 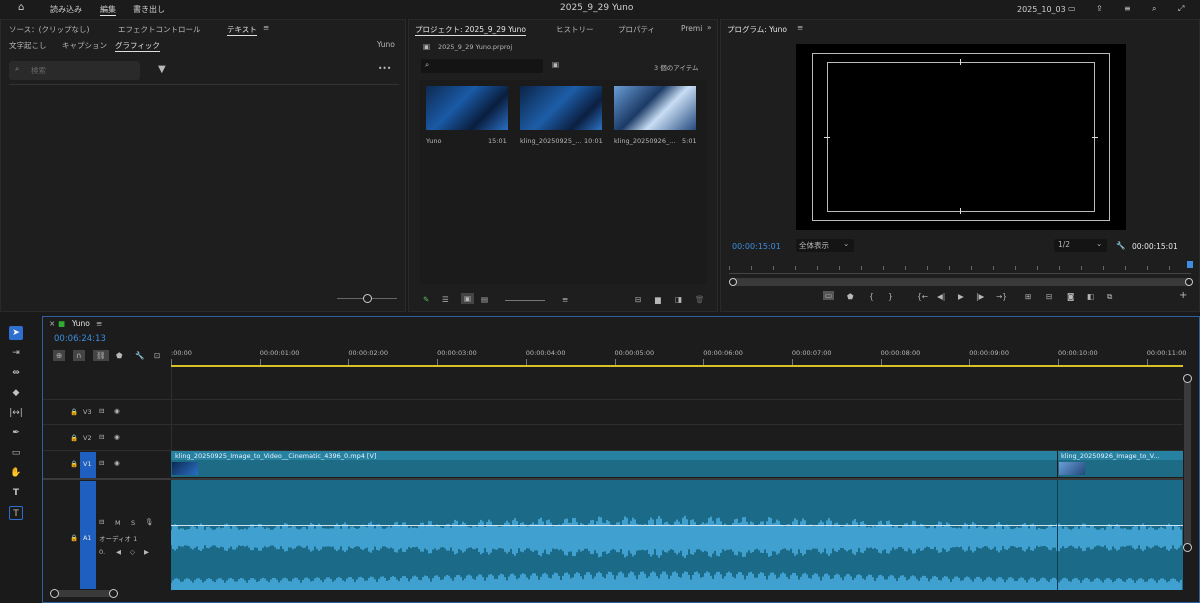 I want to click on program-timecode: 00:00:15:01, so click(x=756, y=246).